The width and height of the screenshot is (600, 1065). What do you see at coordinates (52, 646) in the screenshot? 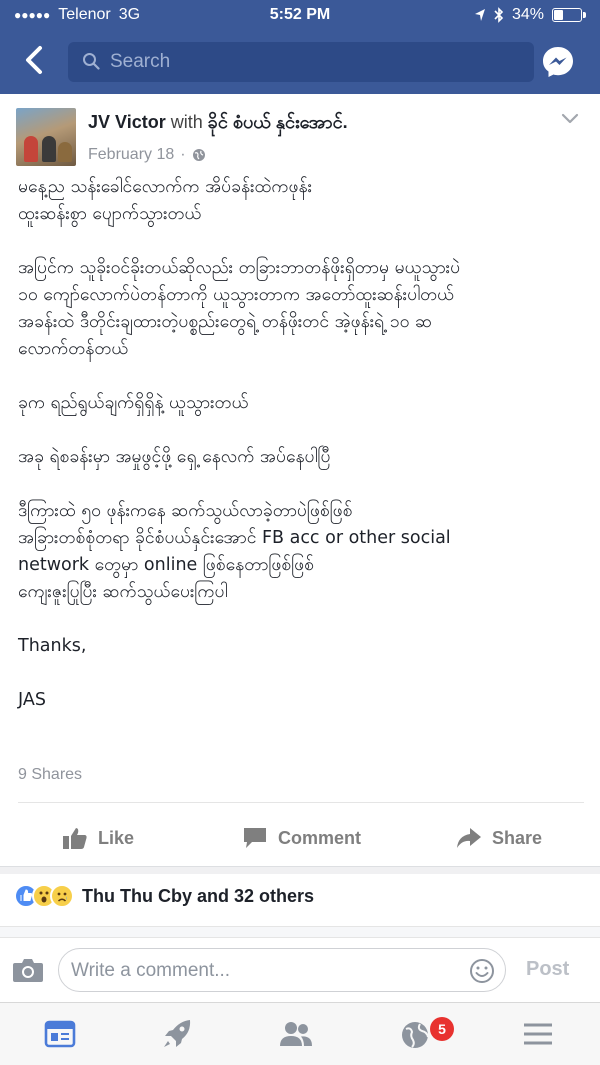
I see `post-text-line: Thanks,` at bounding box center [52, 646].